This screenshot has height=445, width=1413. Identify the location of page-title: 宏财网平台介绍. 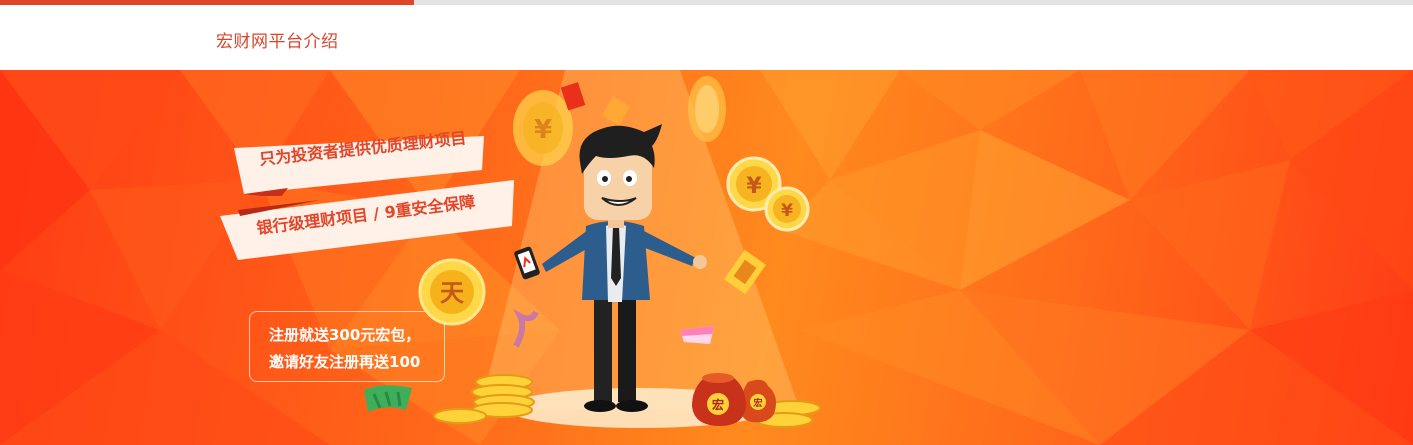
(277, 42).